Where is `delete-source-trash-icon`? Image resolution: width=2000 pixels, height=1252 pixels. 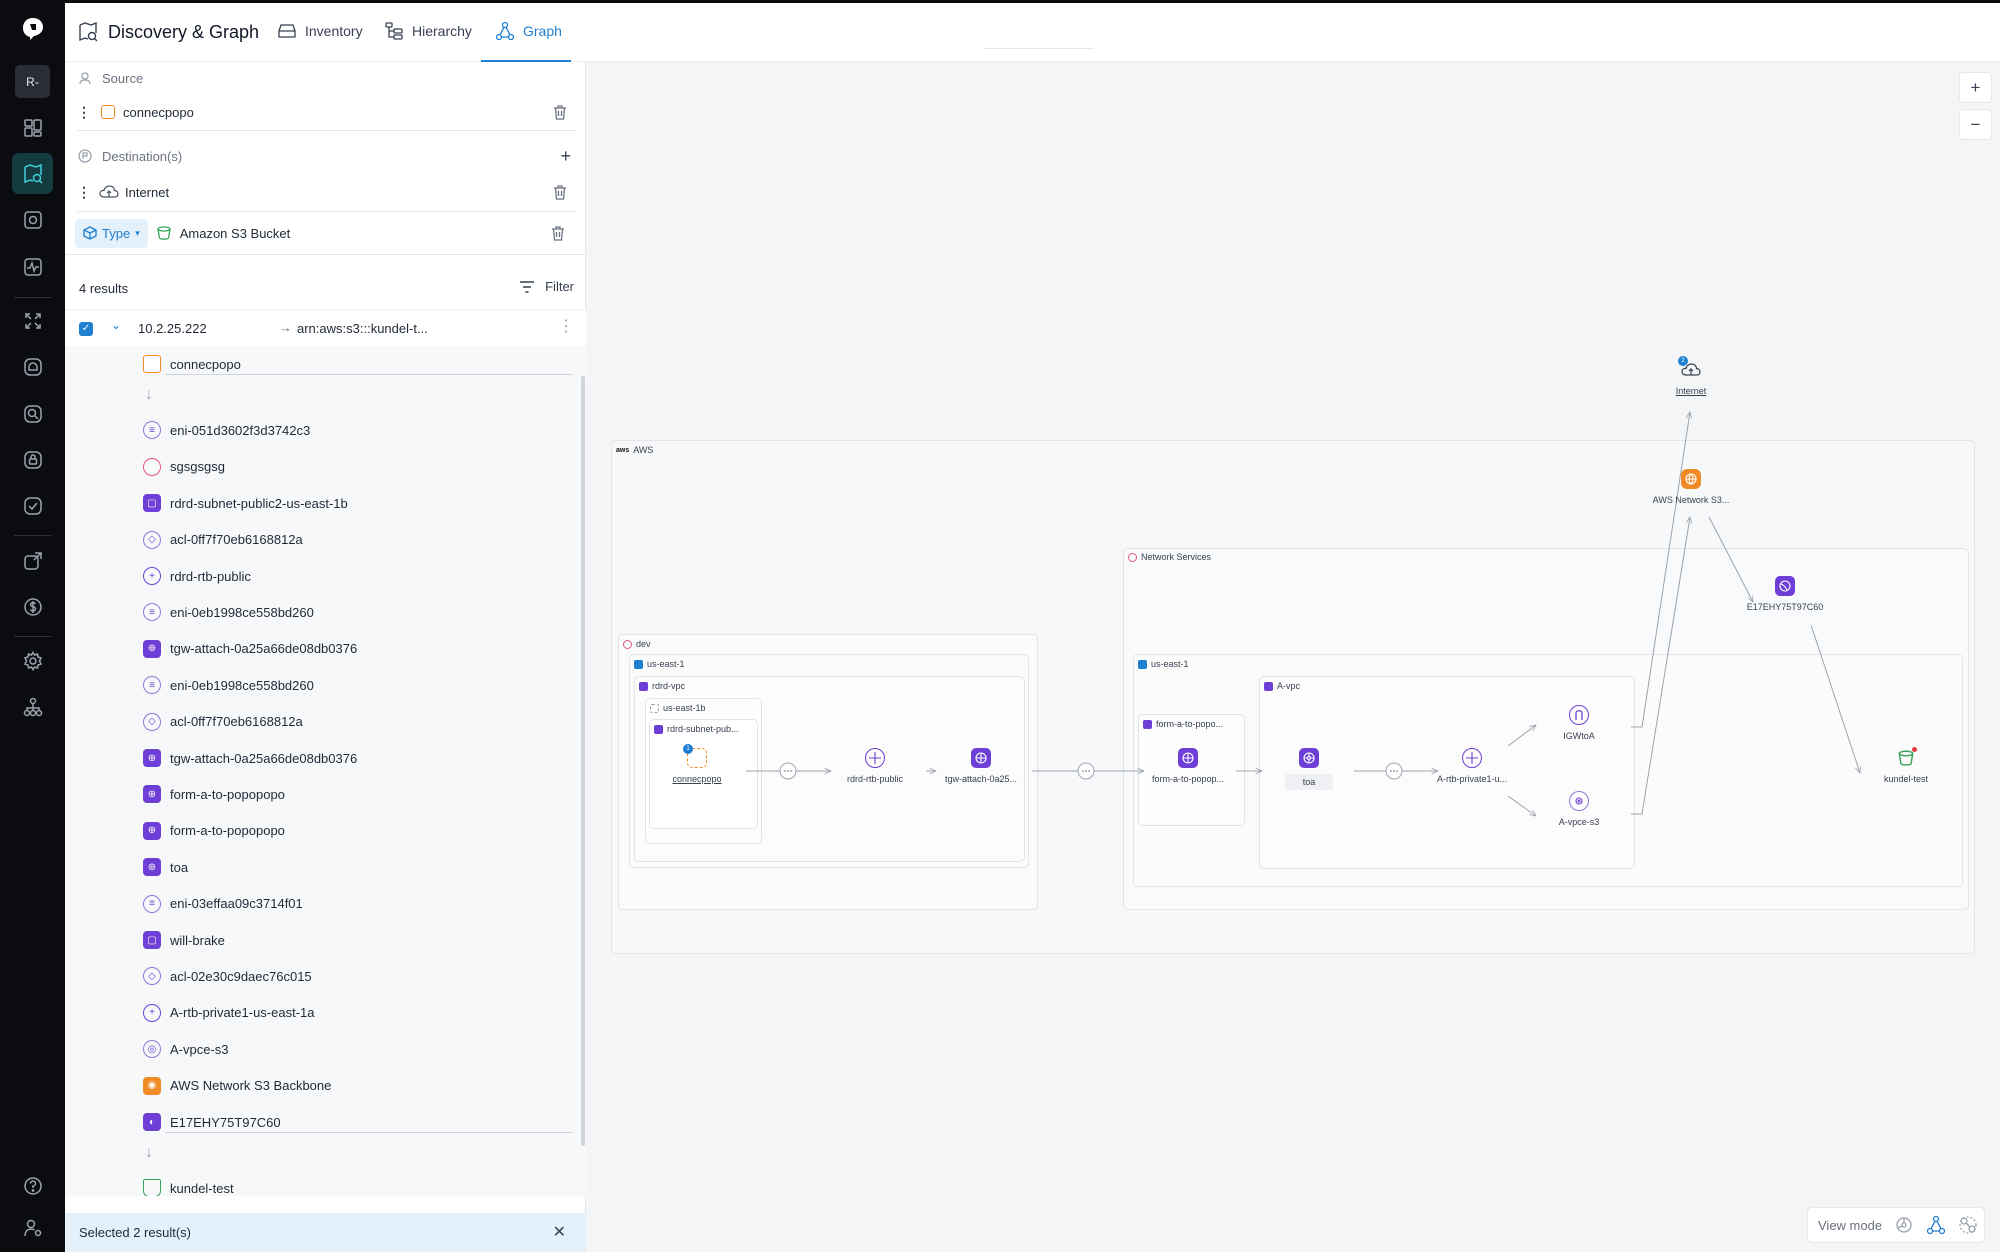 delete-source-trash-icon is located at coordinates (560, 112).